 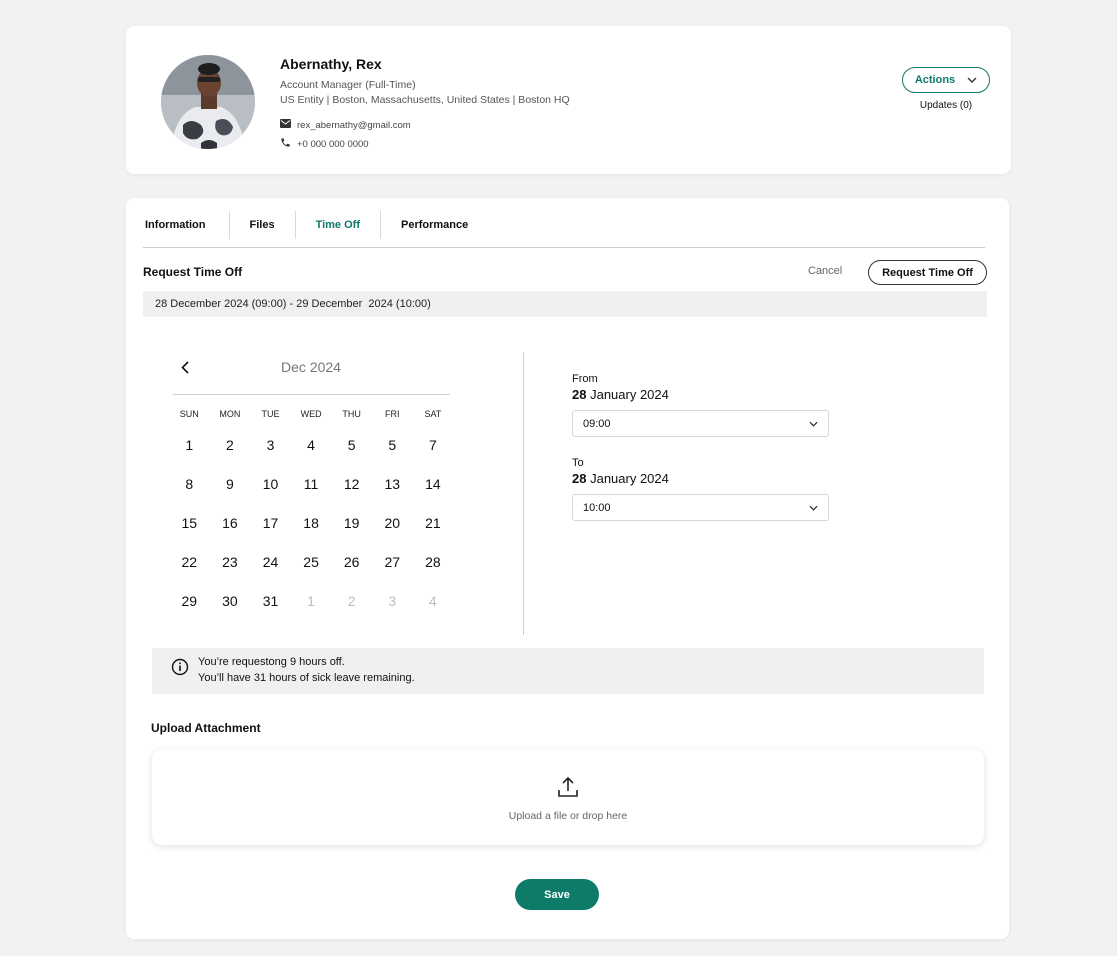 What do you see at coordinates (568, 816) in the screenshot?
I see `upload-prompt: Upload a file or drop here` at bounding box center [568, 816].